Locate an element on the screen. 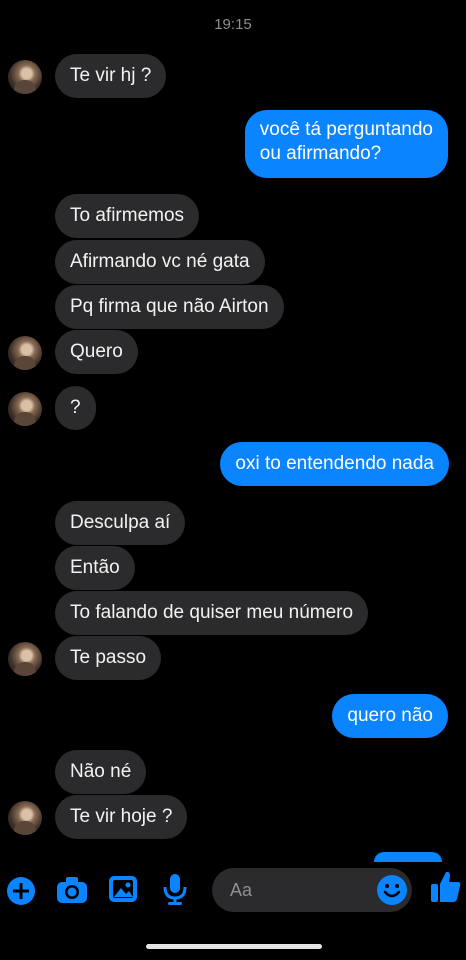 The width and height of the screenshot is (466, 960). message-row: Te vir hj ? is located at coordinates (233, 76).